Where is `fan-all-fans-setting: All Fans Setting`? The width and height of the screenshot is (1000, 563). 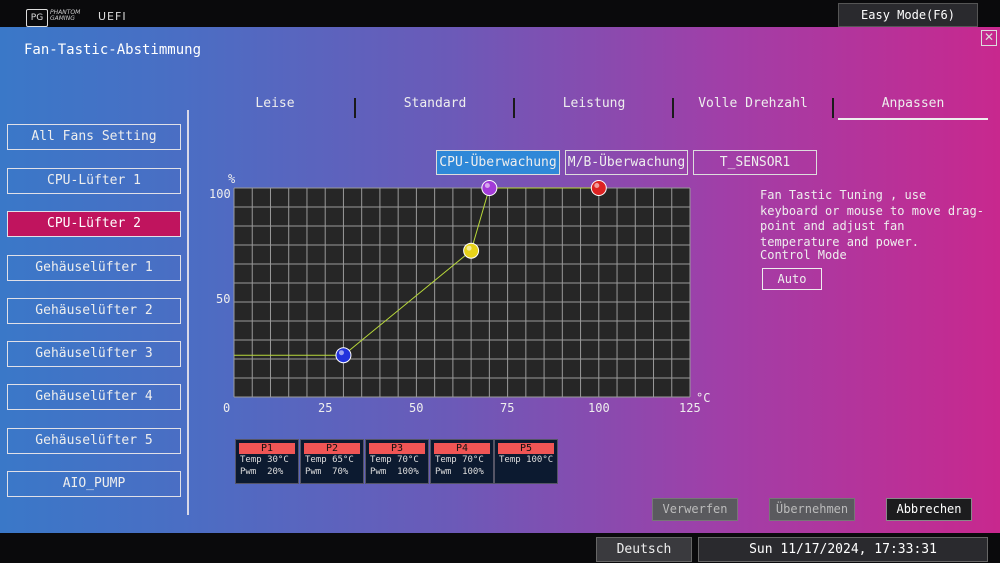 fan-all-fans-setting: All Fans Setting is located at coordinates (94, 137).